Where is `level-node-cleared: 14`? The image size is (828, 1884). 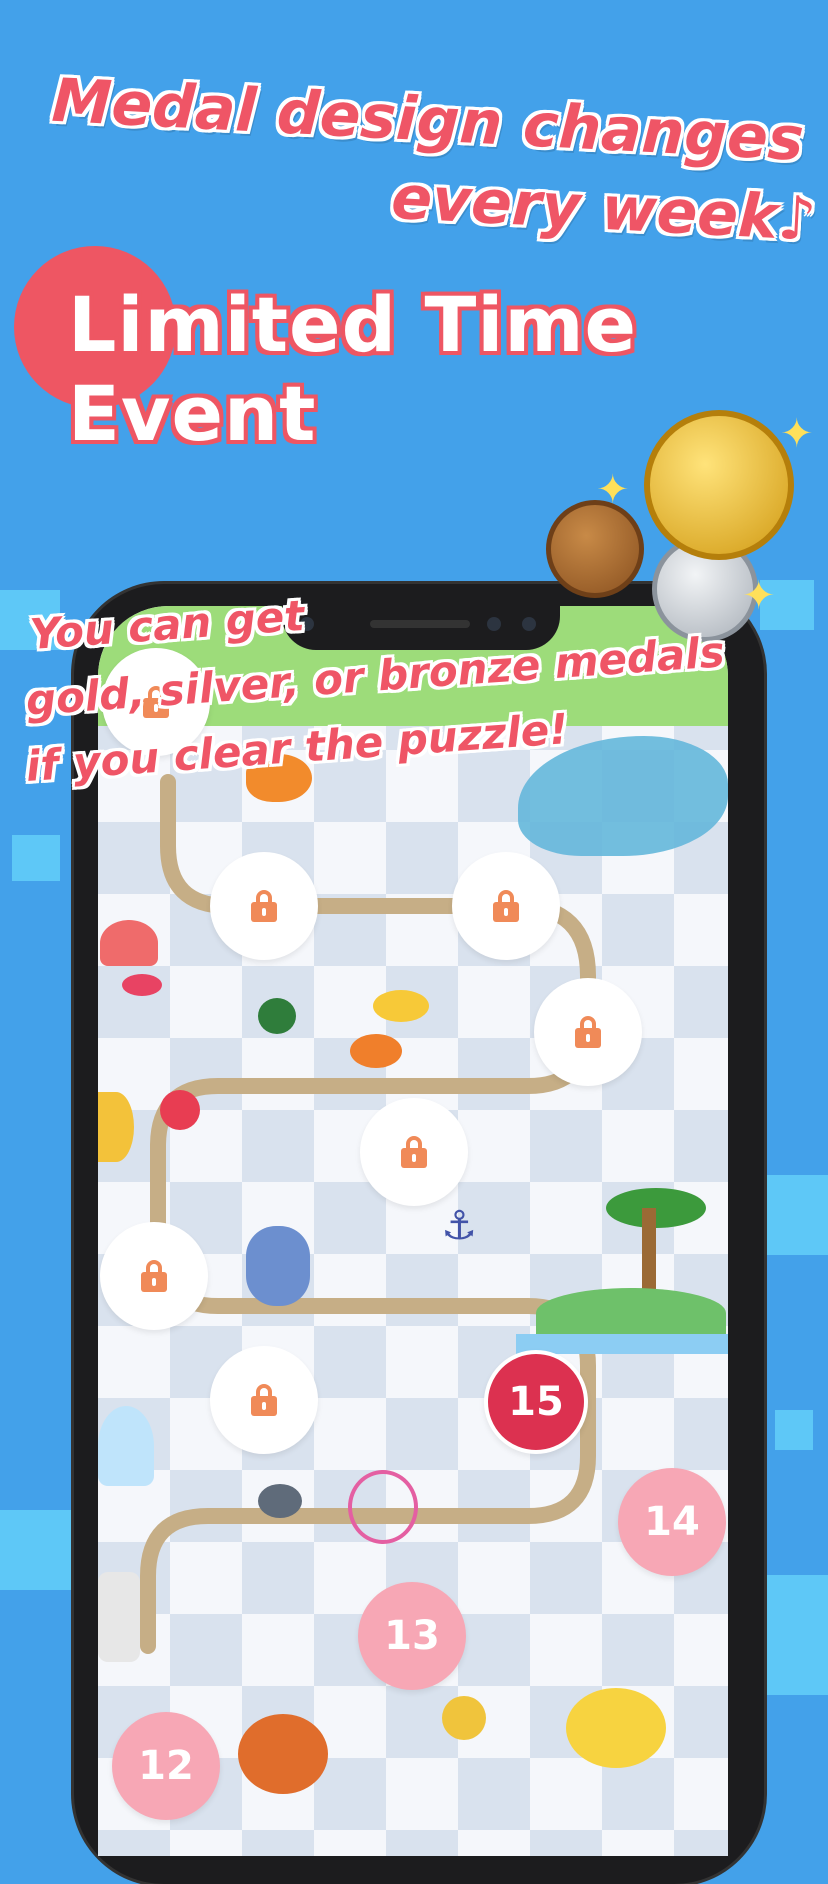 level-node-cleared: 14 is located at coordinates (672, 1522).